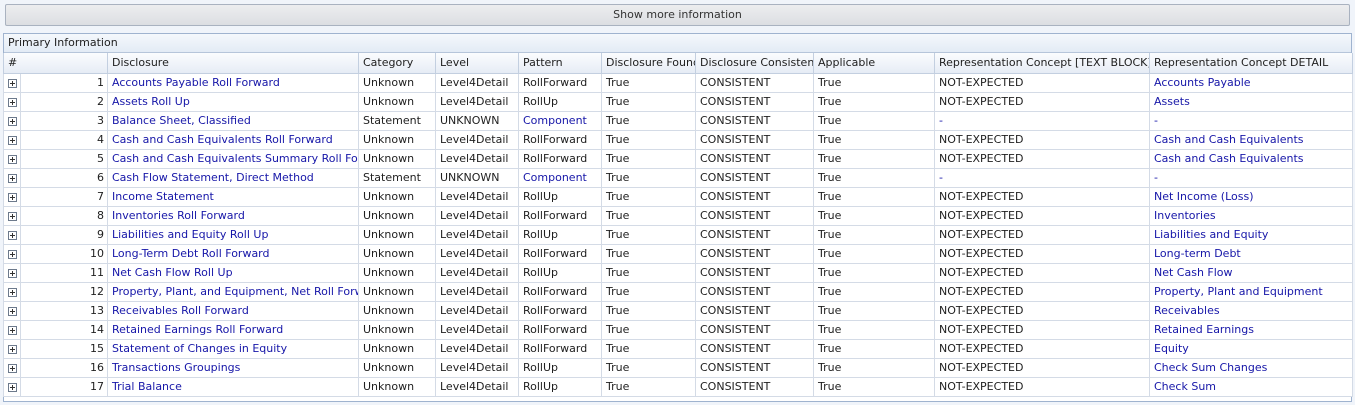  What do you see at coordinates (233, 63) in the screenshot?
I see `column-header-disclosure: Disclosure` at bounding box center [233, 63].